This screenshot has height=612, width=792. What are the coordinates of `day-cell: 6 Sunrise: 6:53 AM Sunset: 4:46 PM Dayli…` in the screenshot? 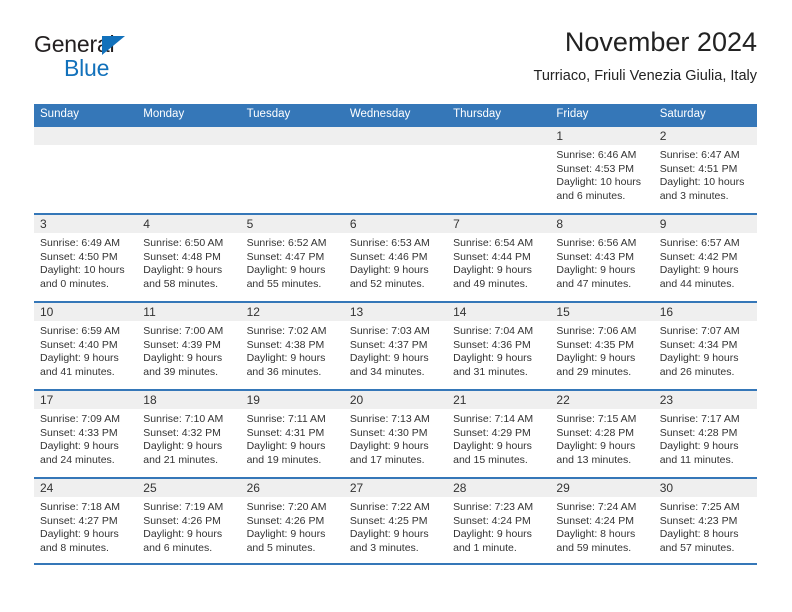 It's located at (395, 258).